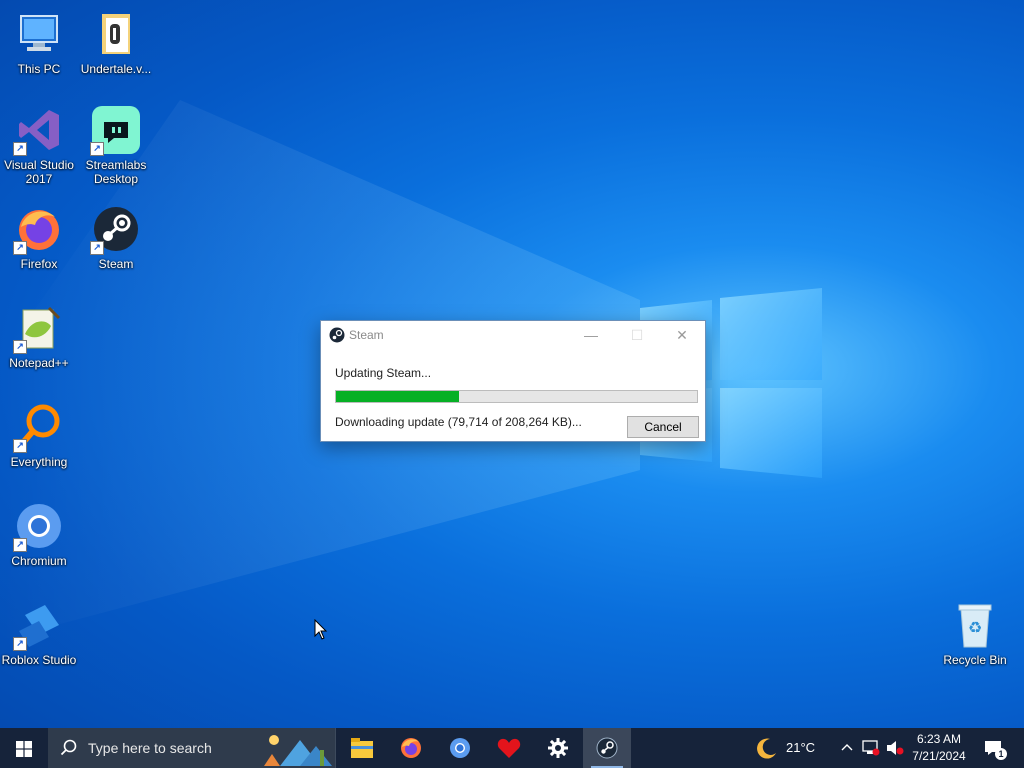 This screenshot has height=768, width=1024. I want to click on weather-widget: 21°C, so click(788, 748).